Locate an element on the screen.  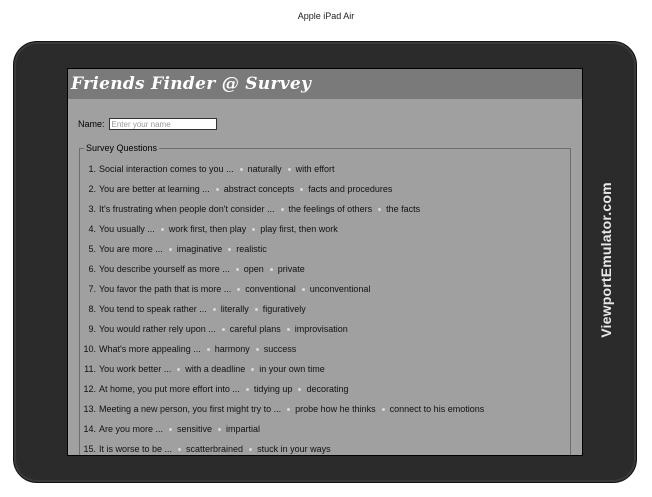
question-number: 5. is located at coordinates (92, 249).